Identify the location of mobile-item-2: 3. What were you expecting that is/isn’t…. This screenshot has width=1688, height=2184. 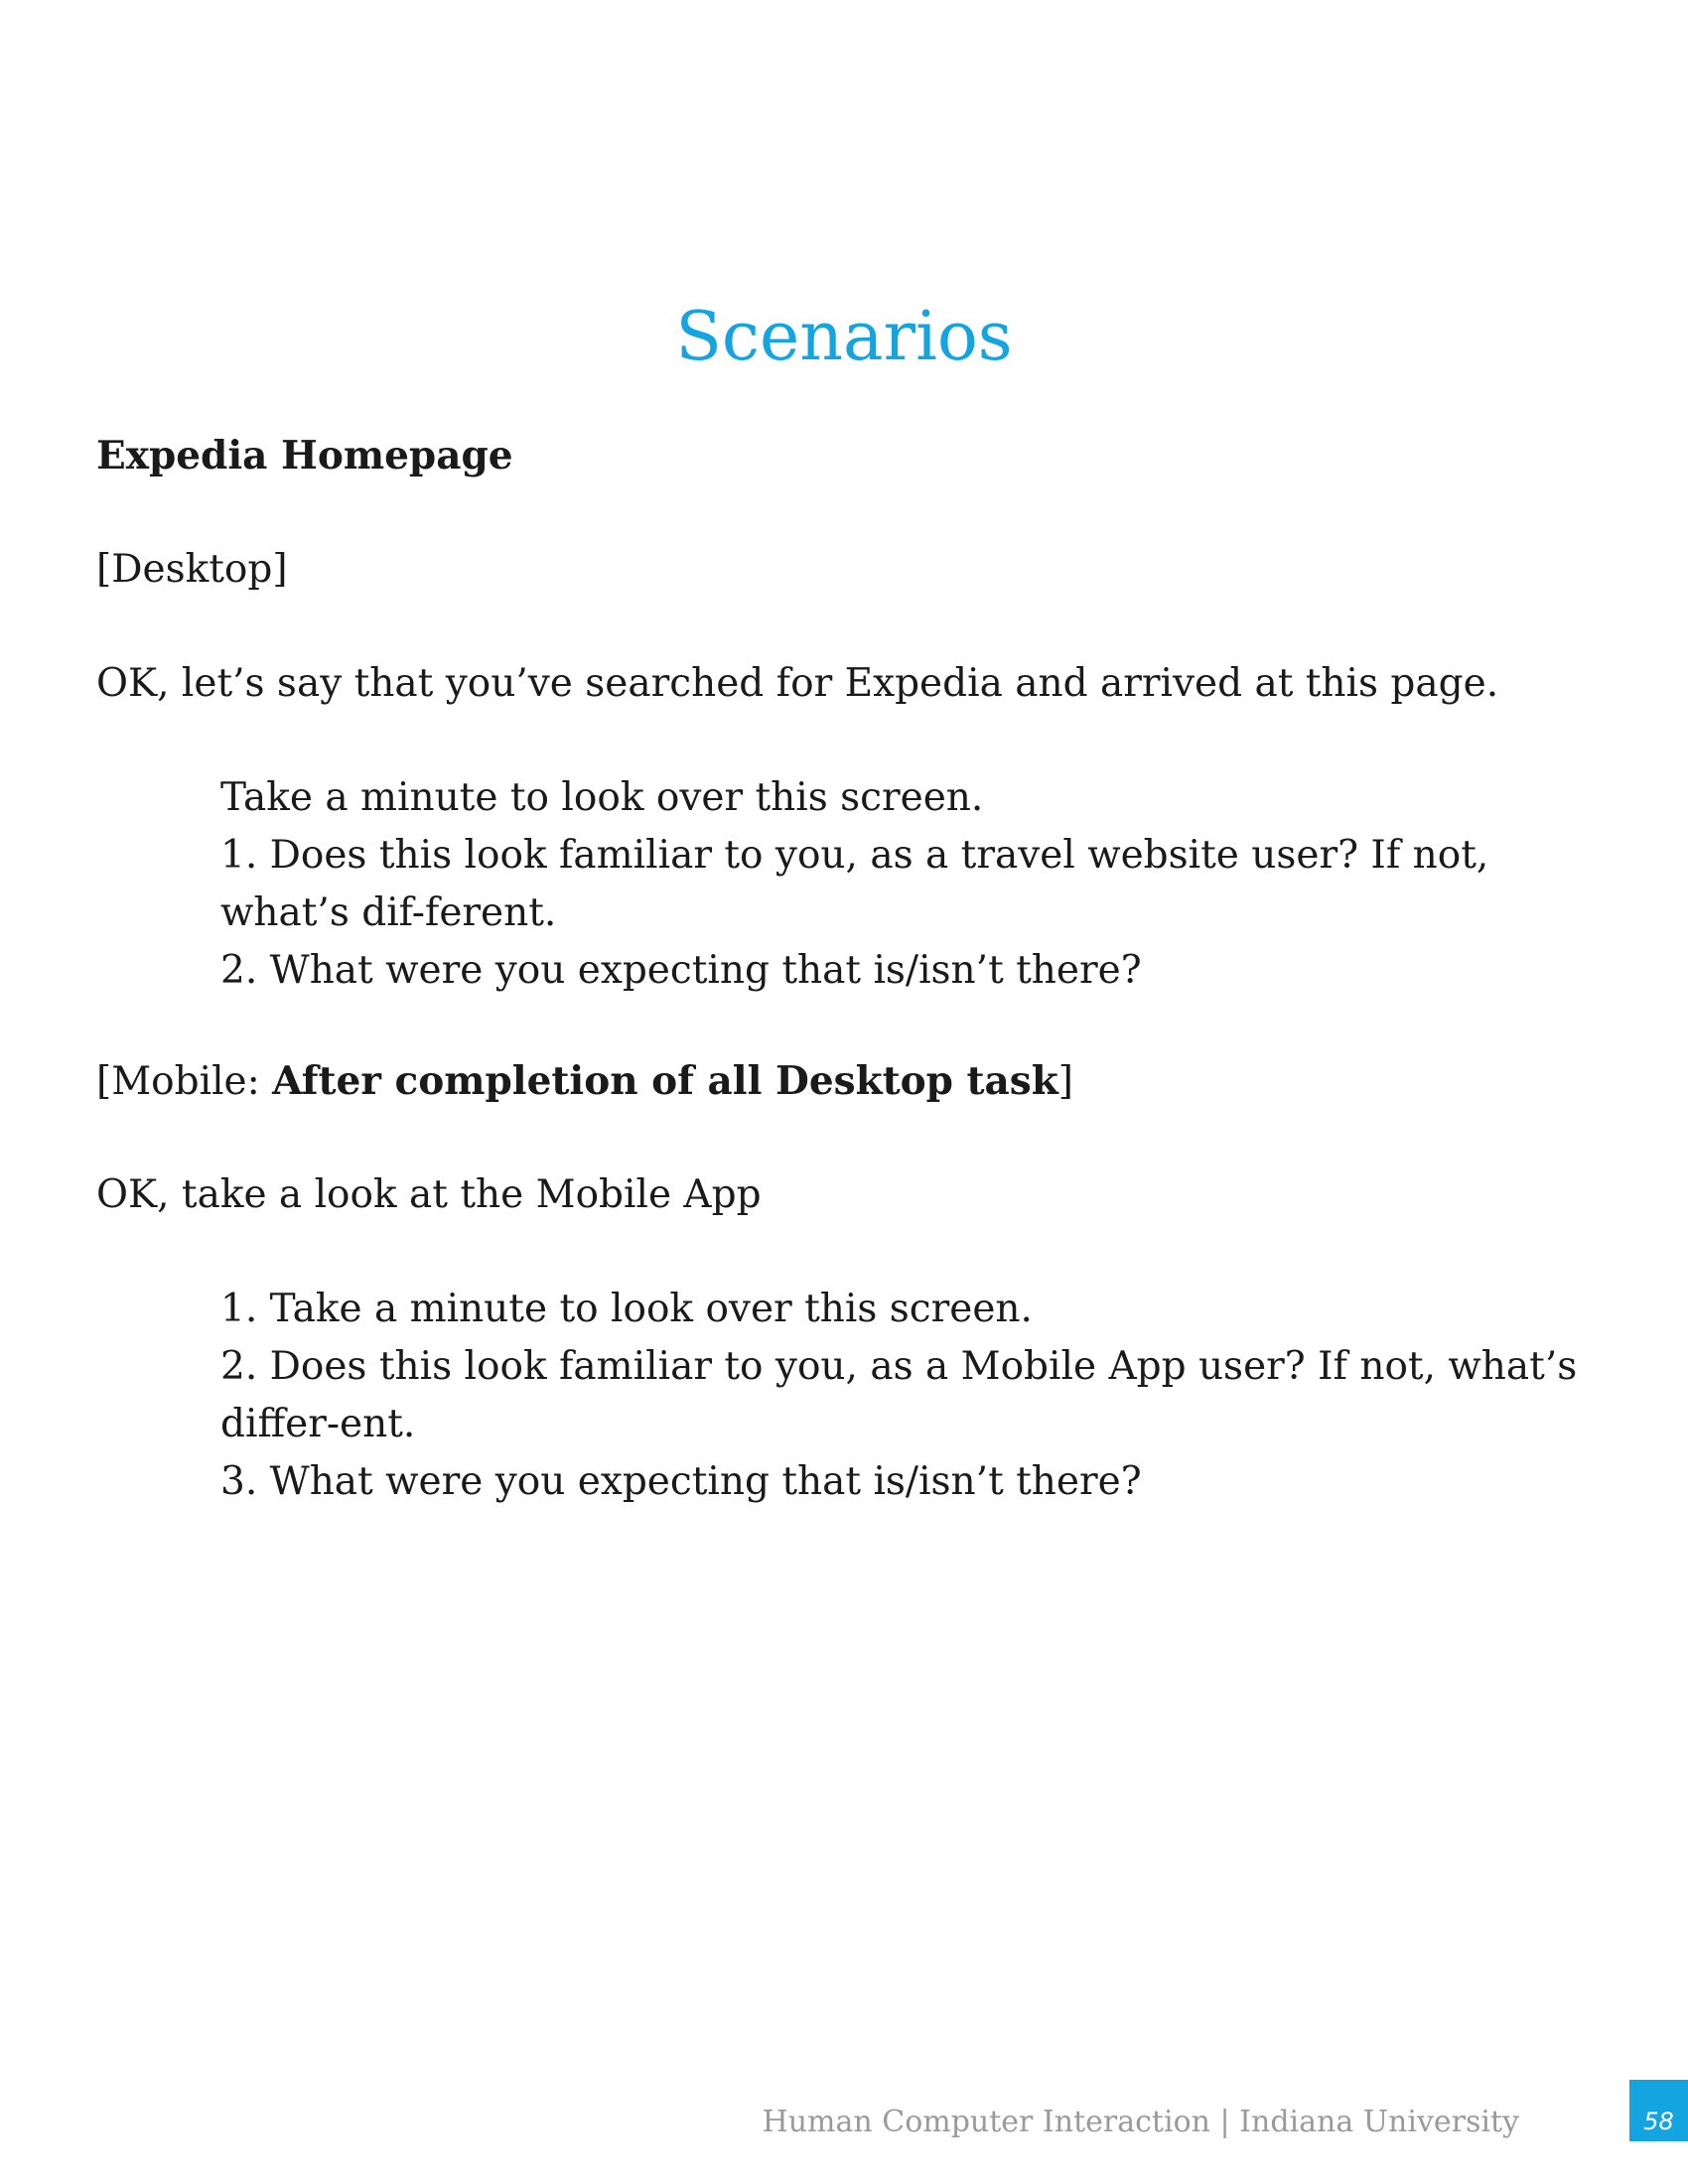
(681, 1481).